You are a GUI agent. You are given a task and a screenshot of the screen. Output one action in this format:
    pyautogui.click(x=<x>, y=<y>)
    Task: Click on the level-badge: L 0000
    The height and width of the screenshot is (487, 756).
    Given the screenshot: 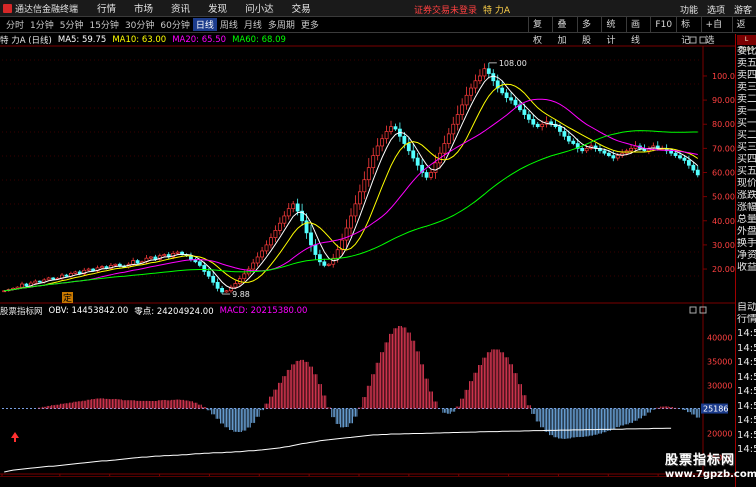 What is the action you would take?
    pyautogui.click(x=746, y=44)
    